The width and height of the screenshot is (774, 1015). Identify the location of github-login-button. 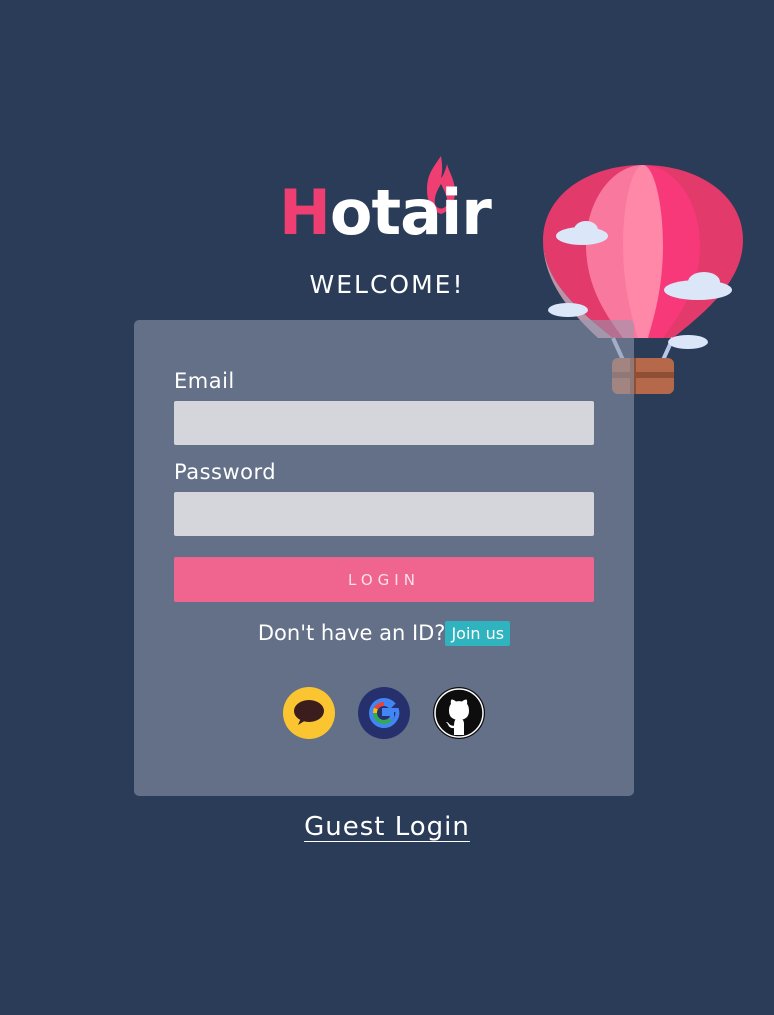
(459, 713).